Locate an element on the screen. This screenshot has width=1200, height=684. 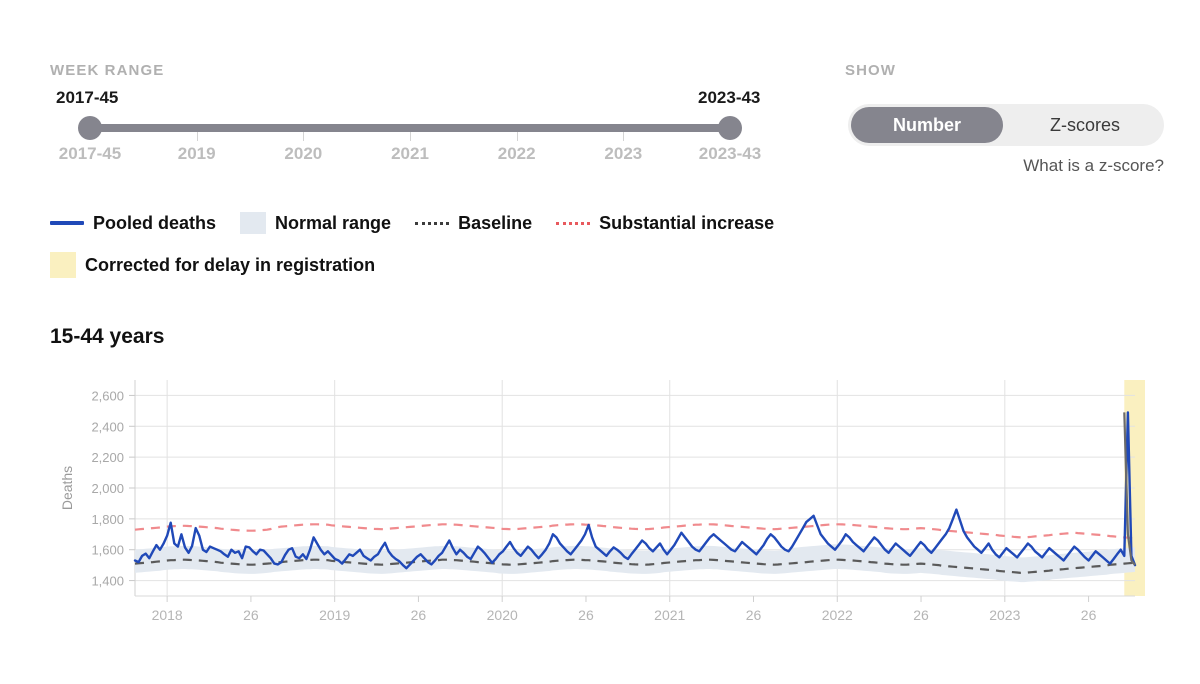
normal-range-swatch-icon is located at coordinates (253, 223).